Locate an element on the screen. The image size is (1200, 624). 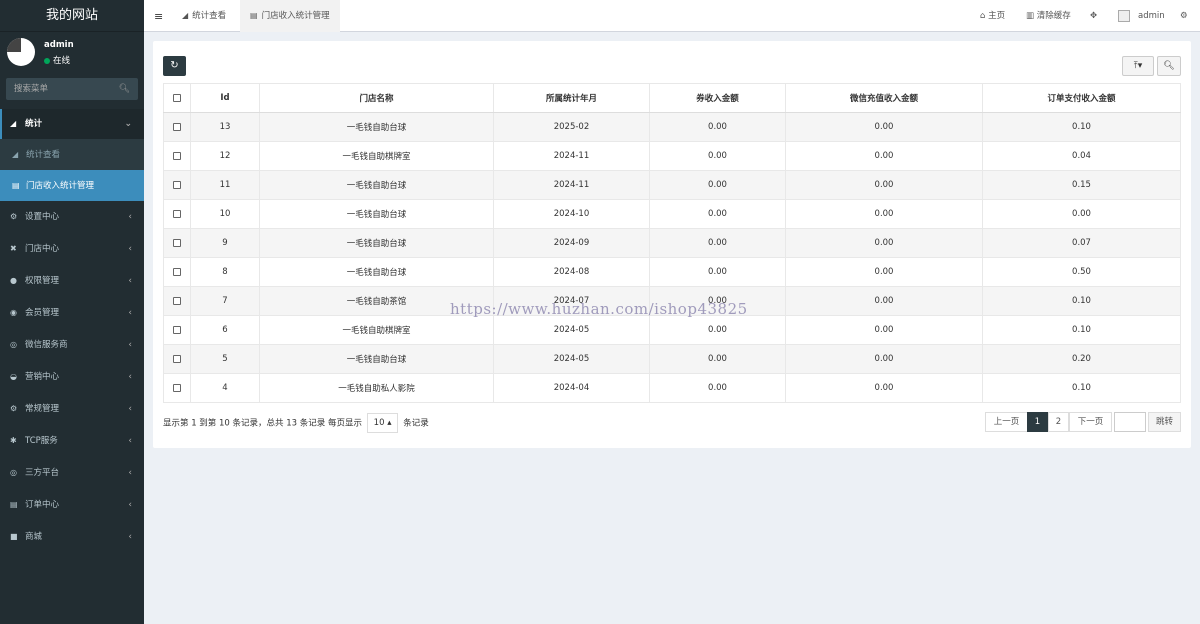
column-header-store-name: 门店名称 is located at coordinates (376, 98).